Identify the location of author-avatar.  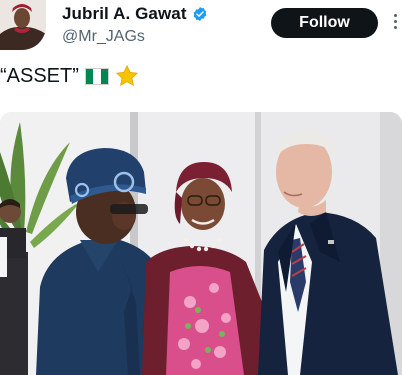
(23, 25).